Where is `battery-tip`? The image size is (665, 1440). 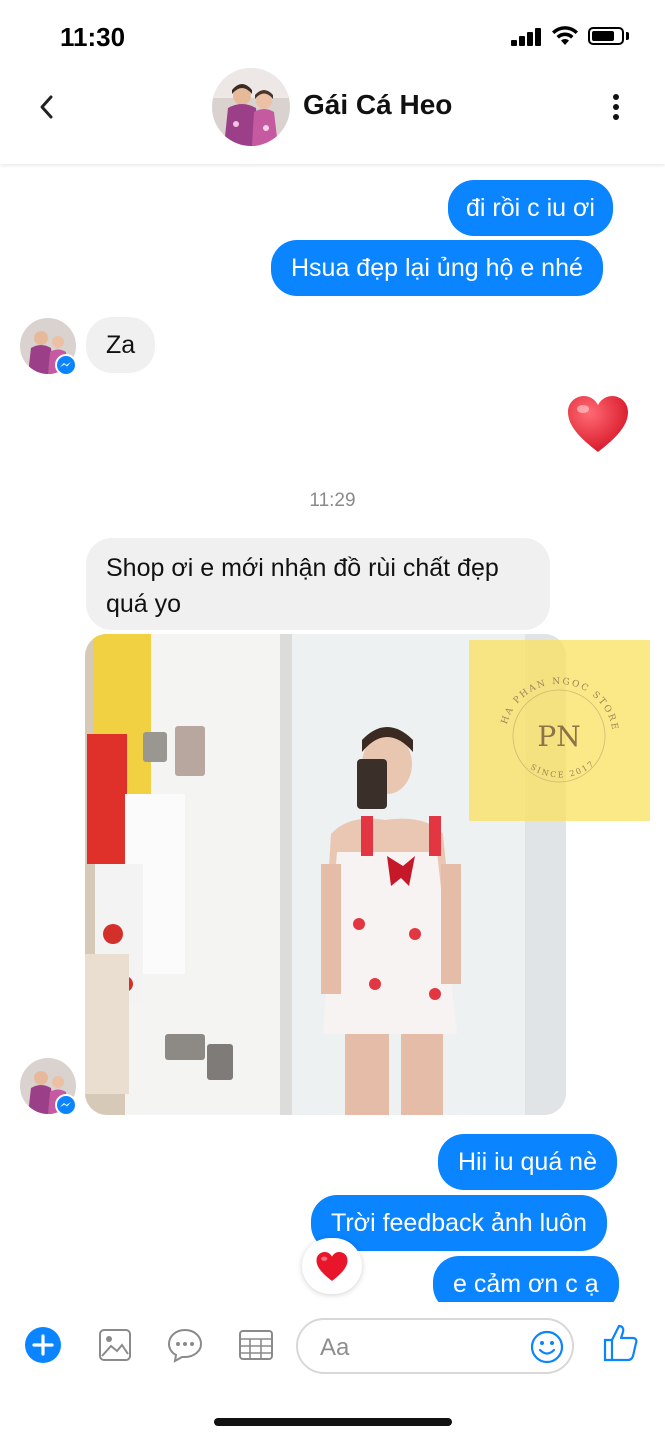
battery-tip is located at coordinates (627, 36).